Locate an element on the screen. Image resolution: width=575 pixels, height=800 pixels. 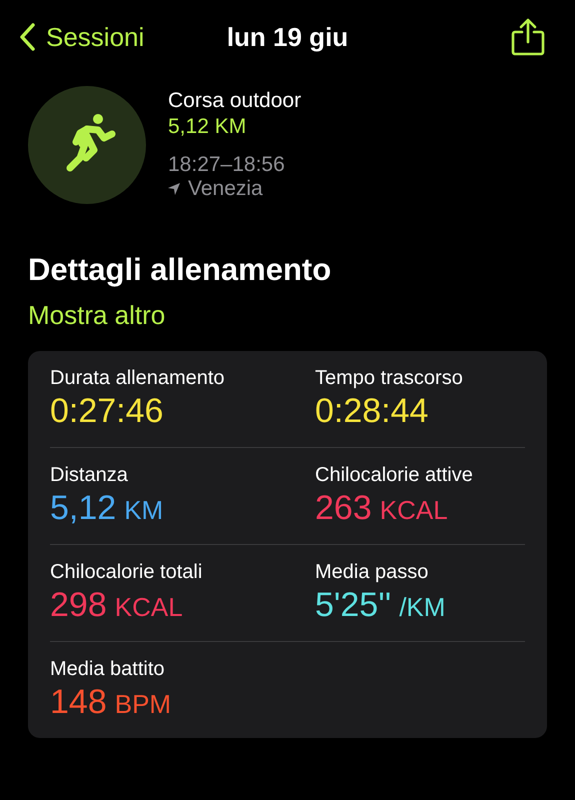
metric-unit: /KM is located at coordinates (422, 607).